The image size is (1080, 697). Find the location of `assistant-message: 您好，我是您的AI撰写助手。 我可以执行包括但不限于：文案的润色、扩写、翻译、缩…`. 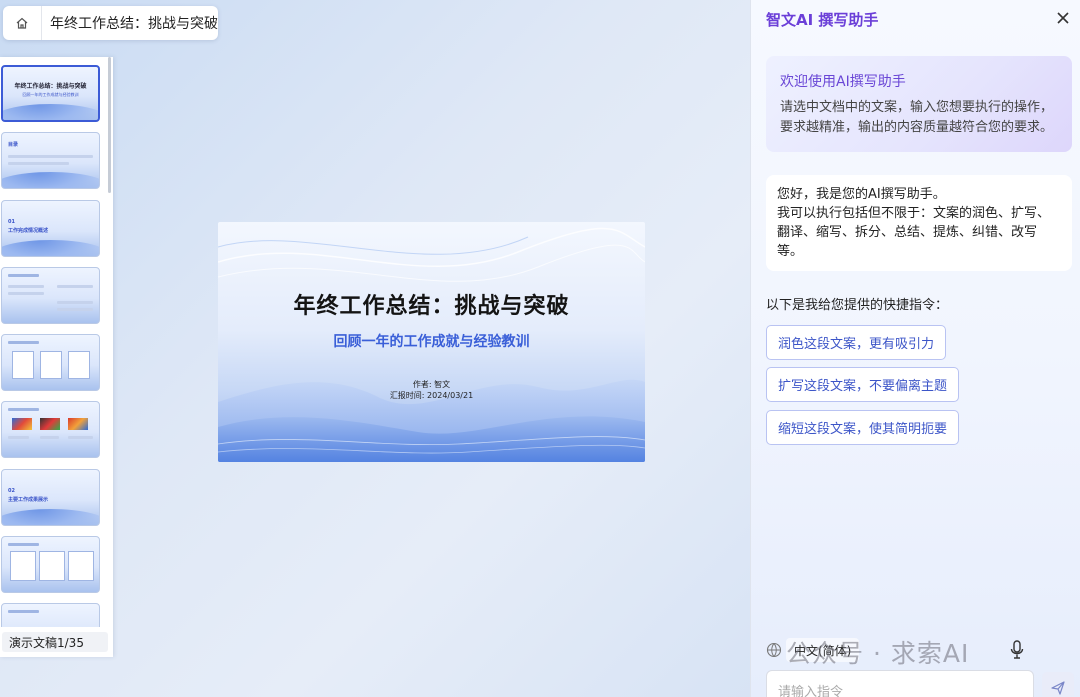

assistant-message: 您好，我是您的AI撰写助手。 我可以执行包括但不限于：文案的润色、扩写、翻译、缩… is located at coordinates (919, 223).